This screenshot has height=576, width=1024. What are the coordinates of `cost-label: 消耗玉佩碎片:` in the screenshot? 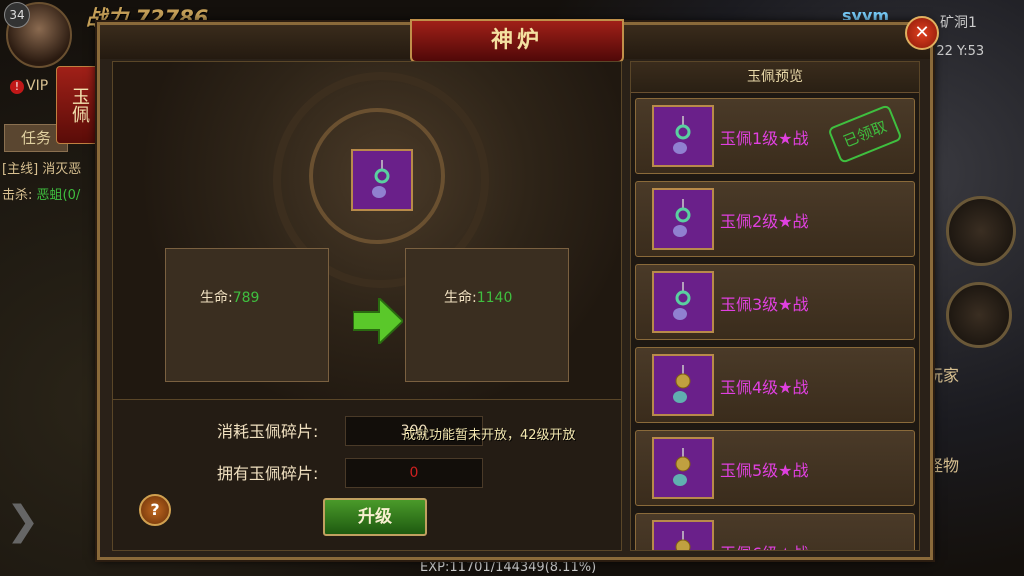 It's located at (268, 431).